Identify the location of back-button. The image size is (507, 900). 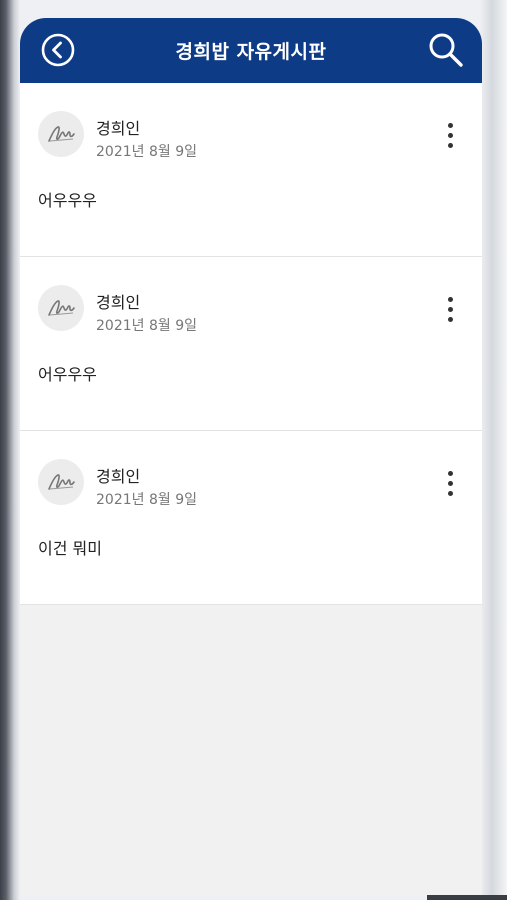
(58, 50).